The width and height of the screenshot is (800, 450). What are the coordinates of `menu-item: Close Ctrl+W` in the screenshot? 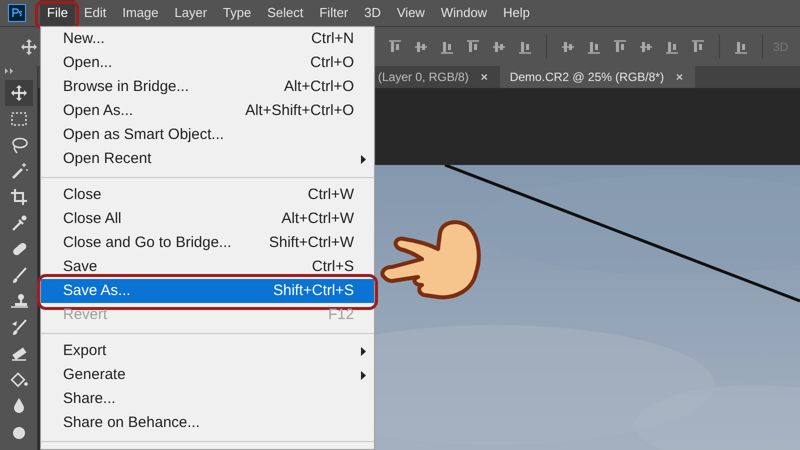 It's located at (207, 195).